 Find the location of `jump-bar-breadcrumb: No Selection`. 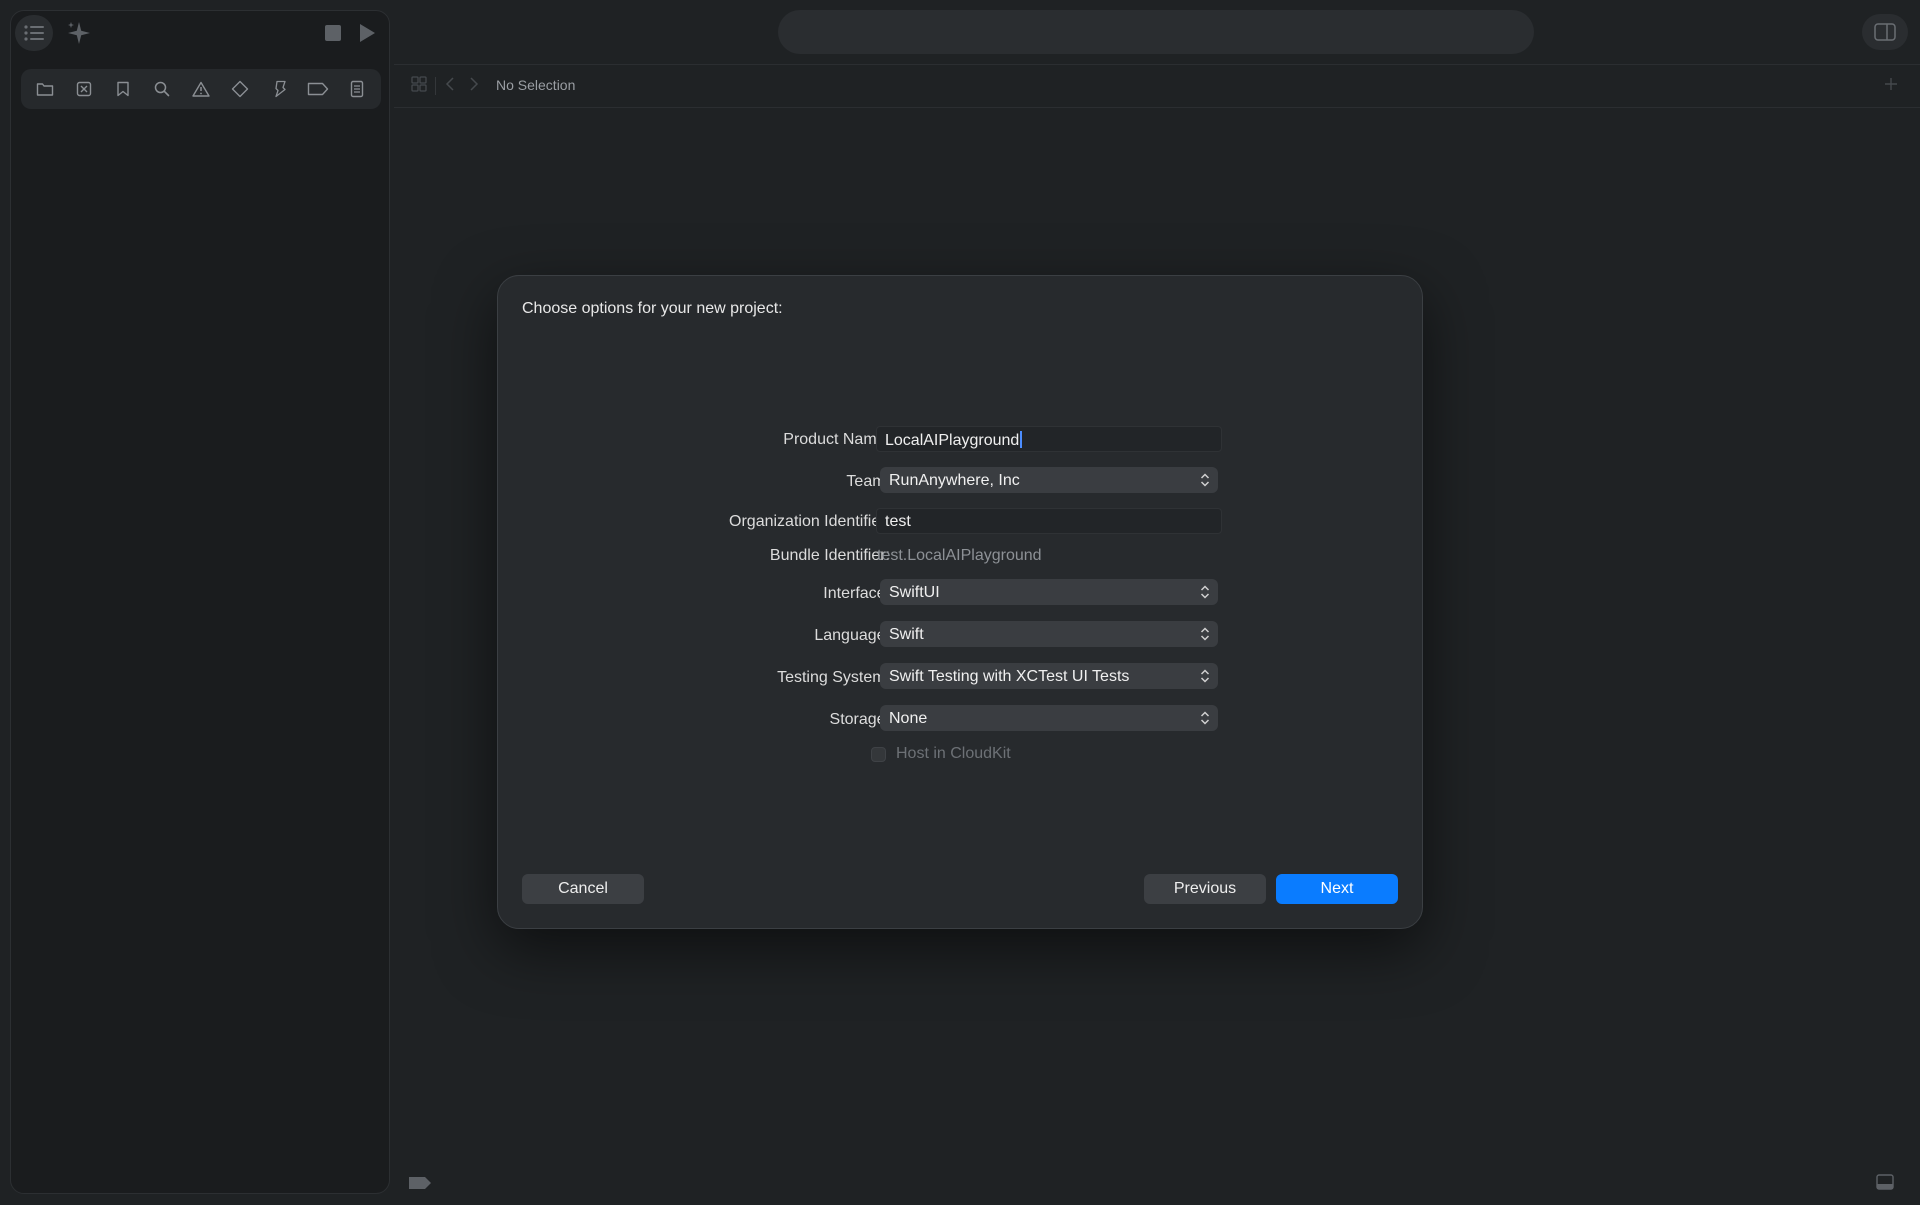

jump-bar-breadcrumb: No Selection is located at coordinates (536, 85).